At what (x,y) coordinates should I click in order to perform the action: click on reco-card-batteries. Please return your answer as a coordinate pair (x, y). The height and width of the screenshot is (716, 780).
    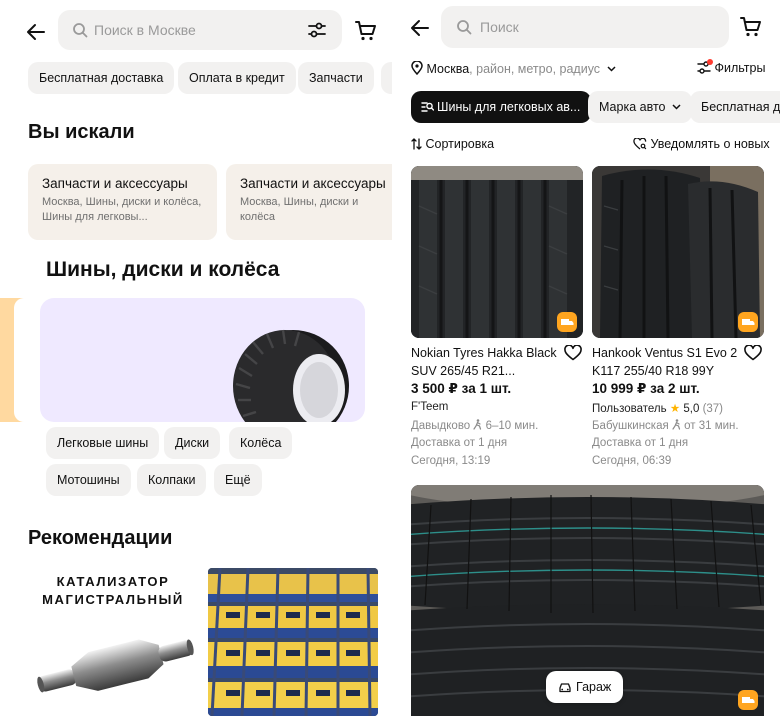
    Looking at the image, I should click on (293, 642).